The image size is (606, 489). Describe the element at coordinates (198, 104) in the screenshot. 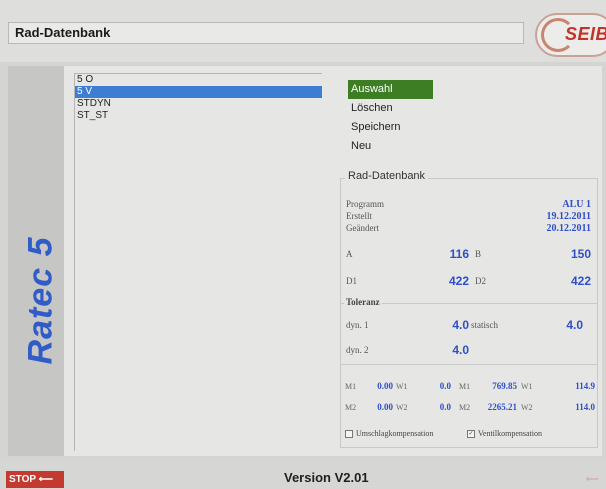

I see `list-item: STDYN` at that location.